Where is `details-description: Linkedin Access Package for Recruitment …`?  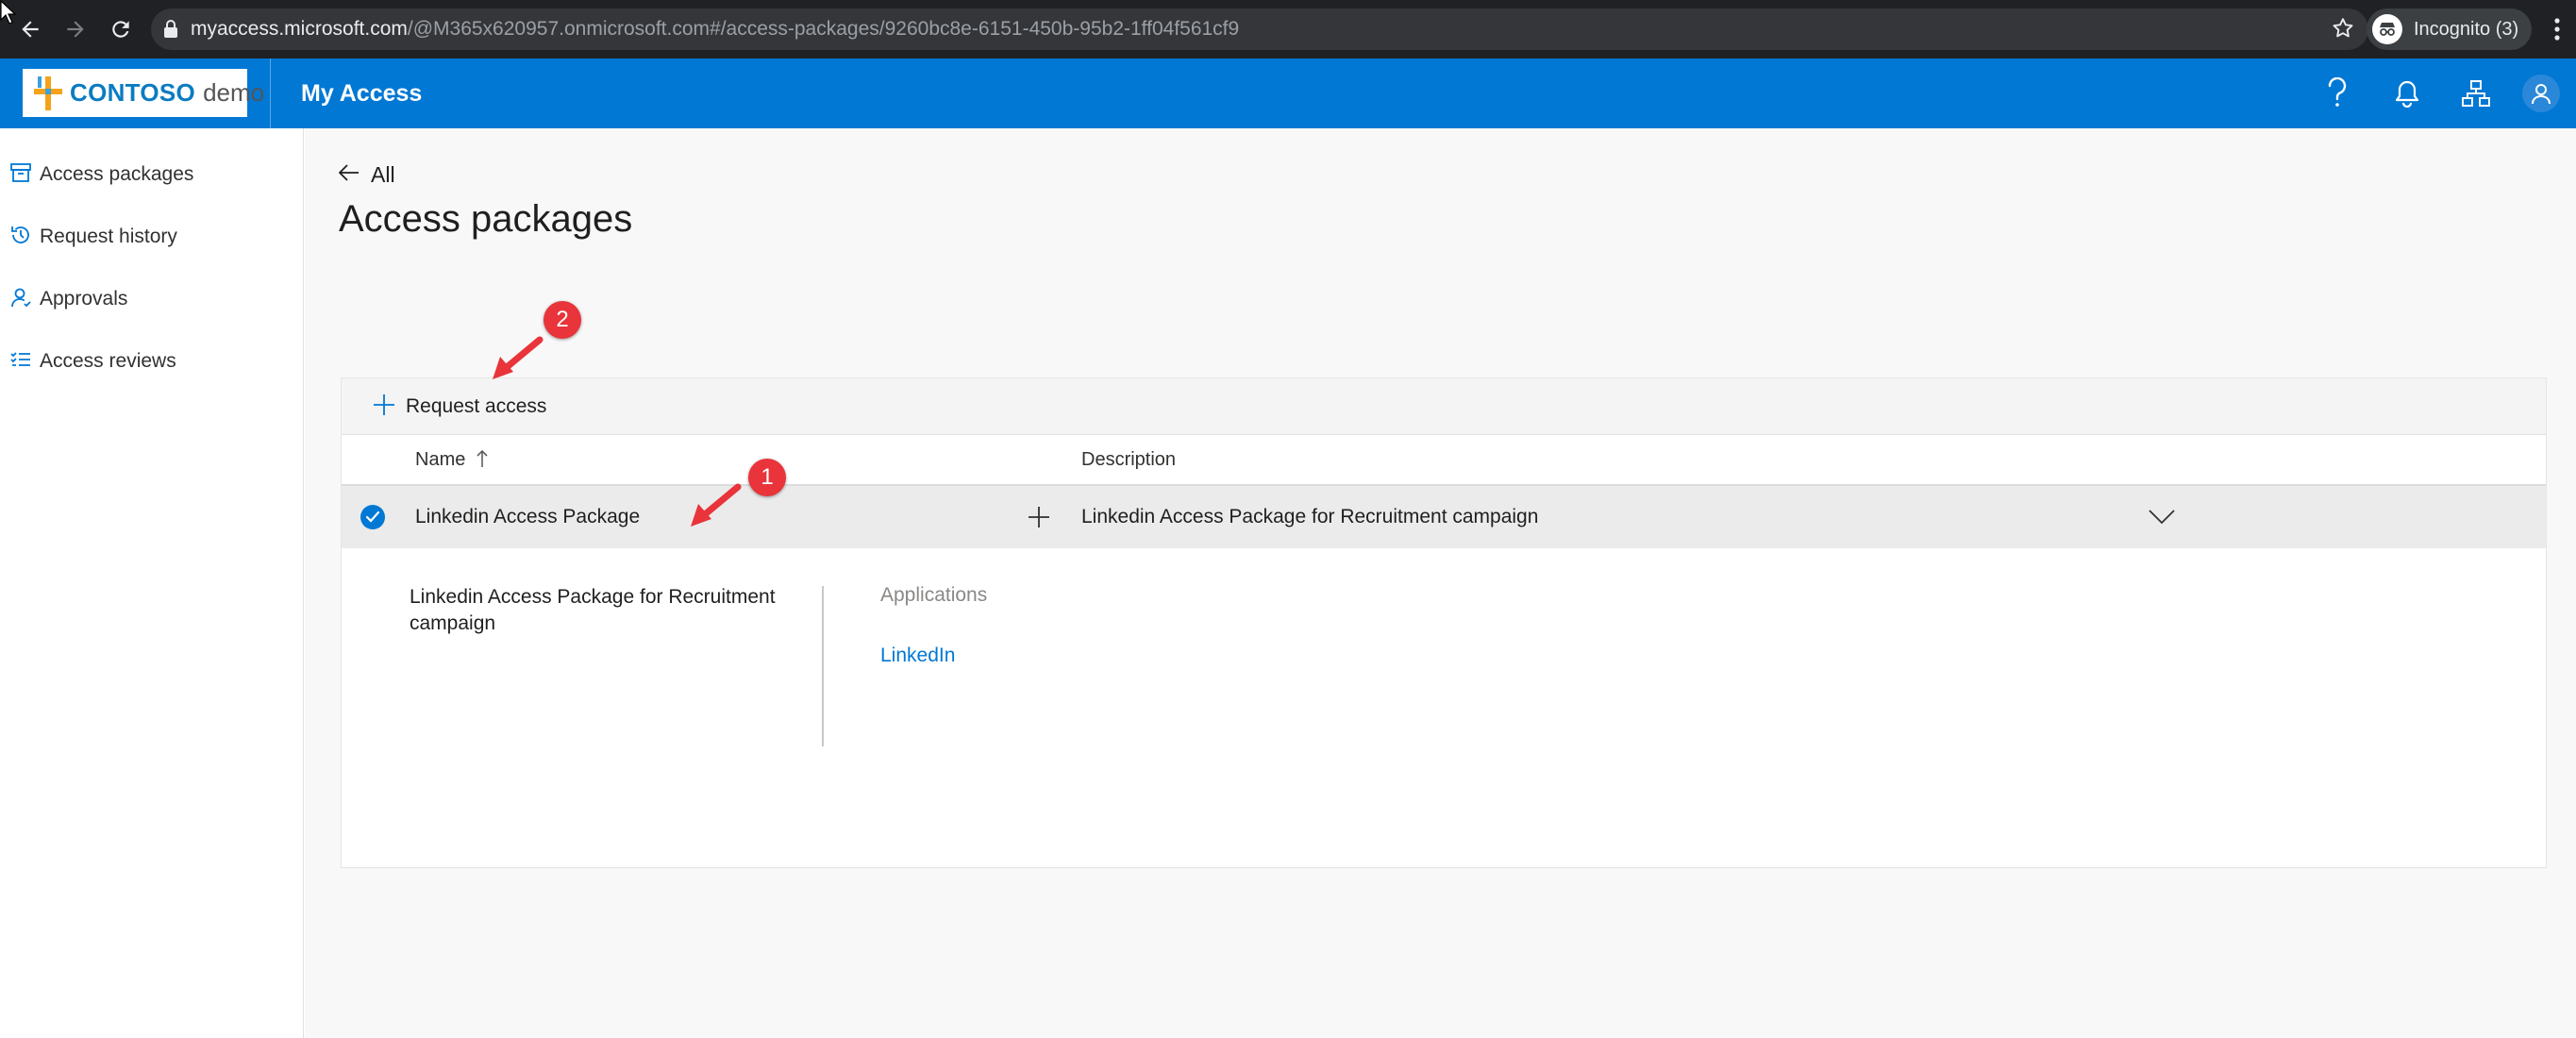 details-description: Linkedin Access Package for Recruitment … is located at coordinates (593, 610).